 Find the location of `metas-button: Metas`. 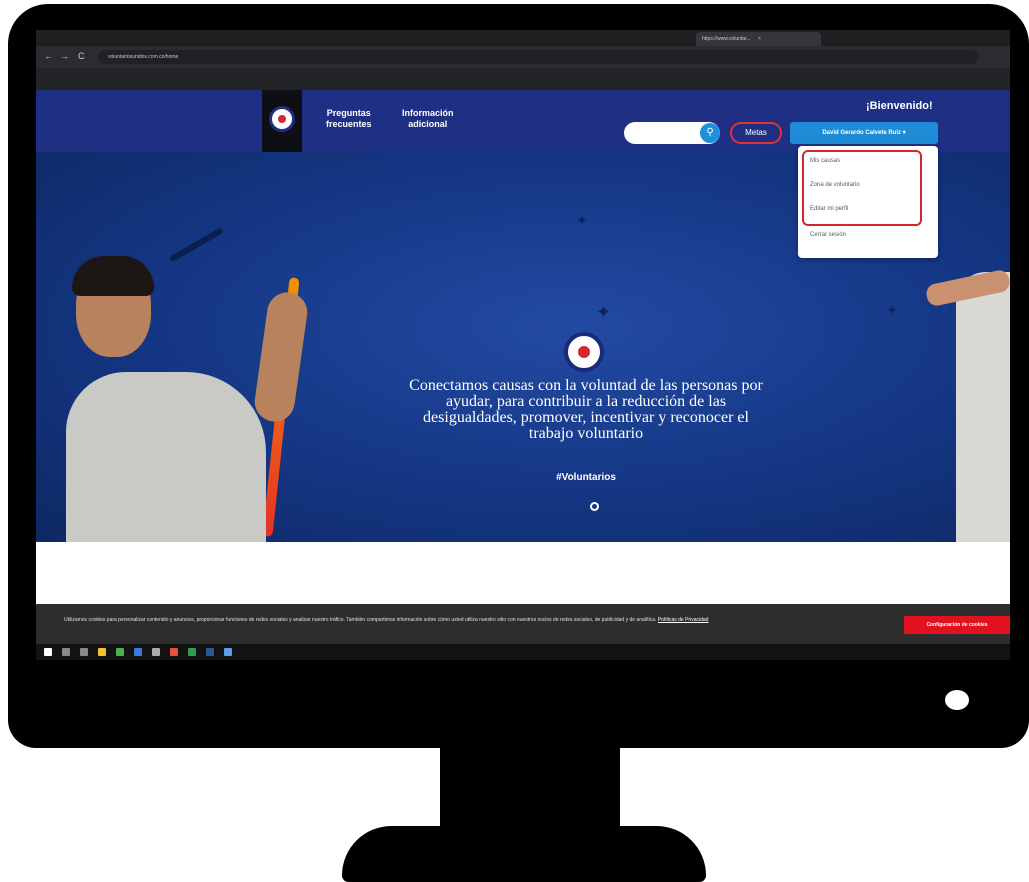

metas-button: Metas is located at coordinates (756, 133).